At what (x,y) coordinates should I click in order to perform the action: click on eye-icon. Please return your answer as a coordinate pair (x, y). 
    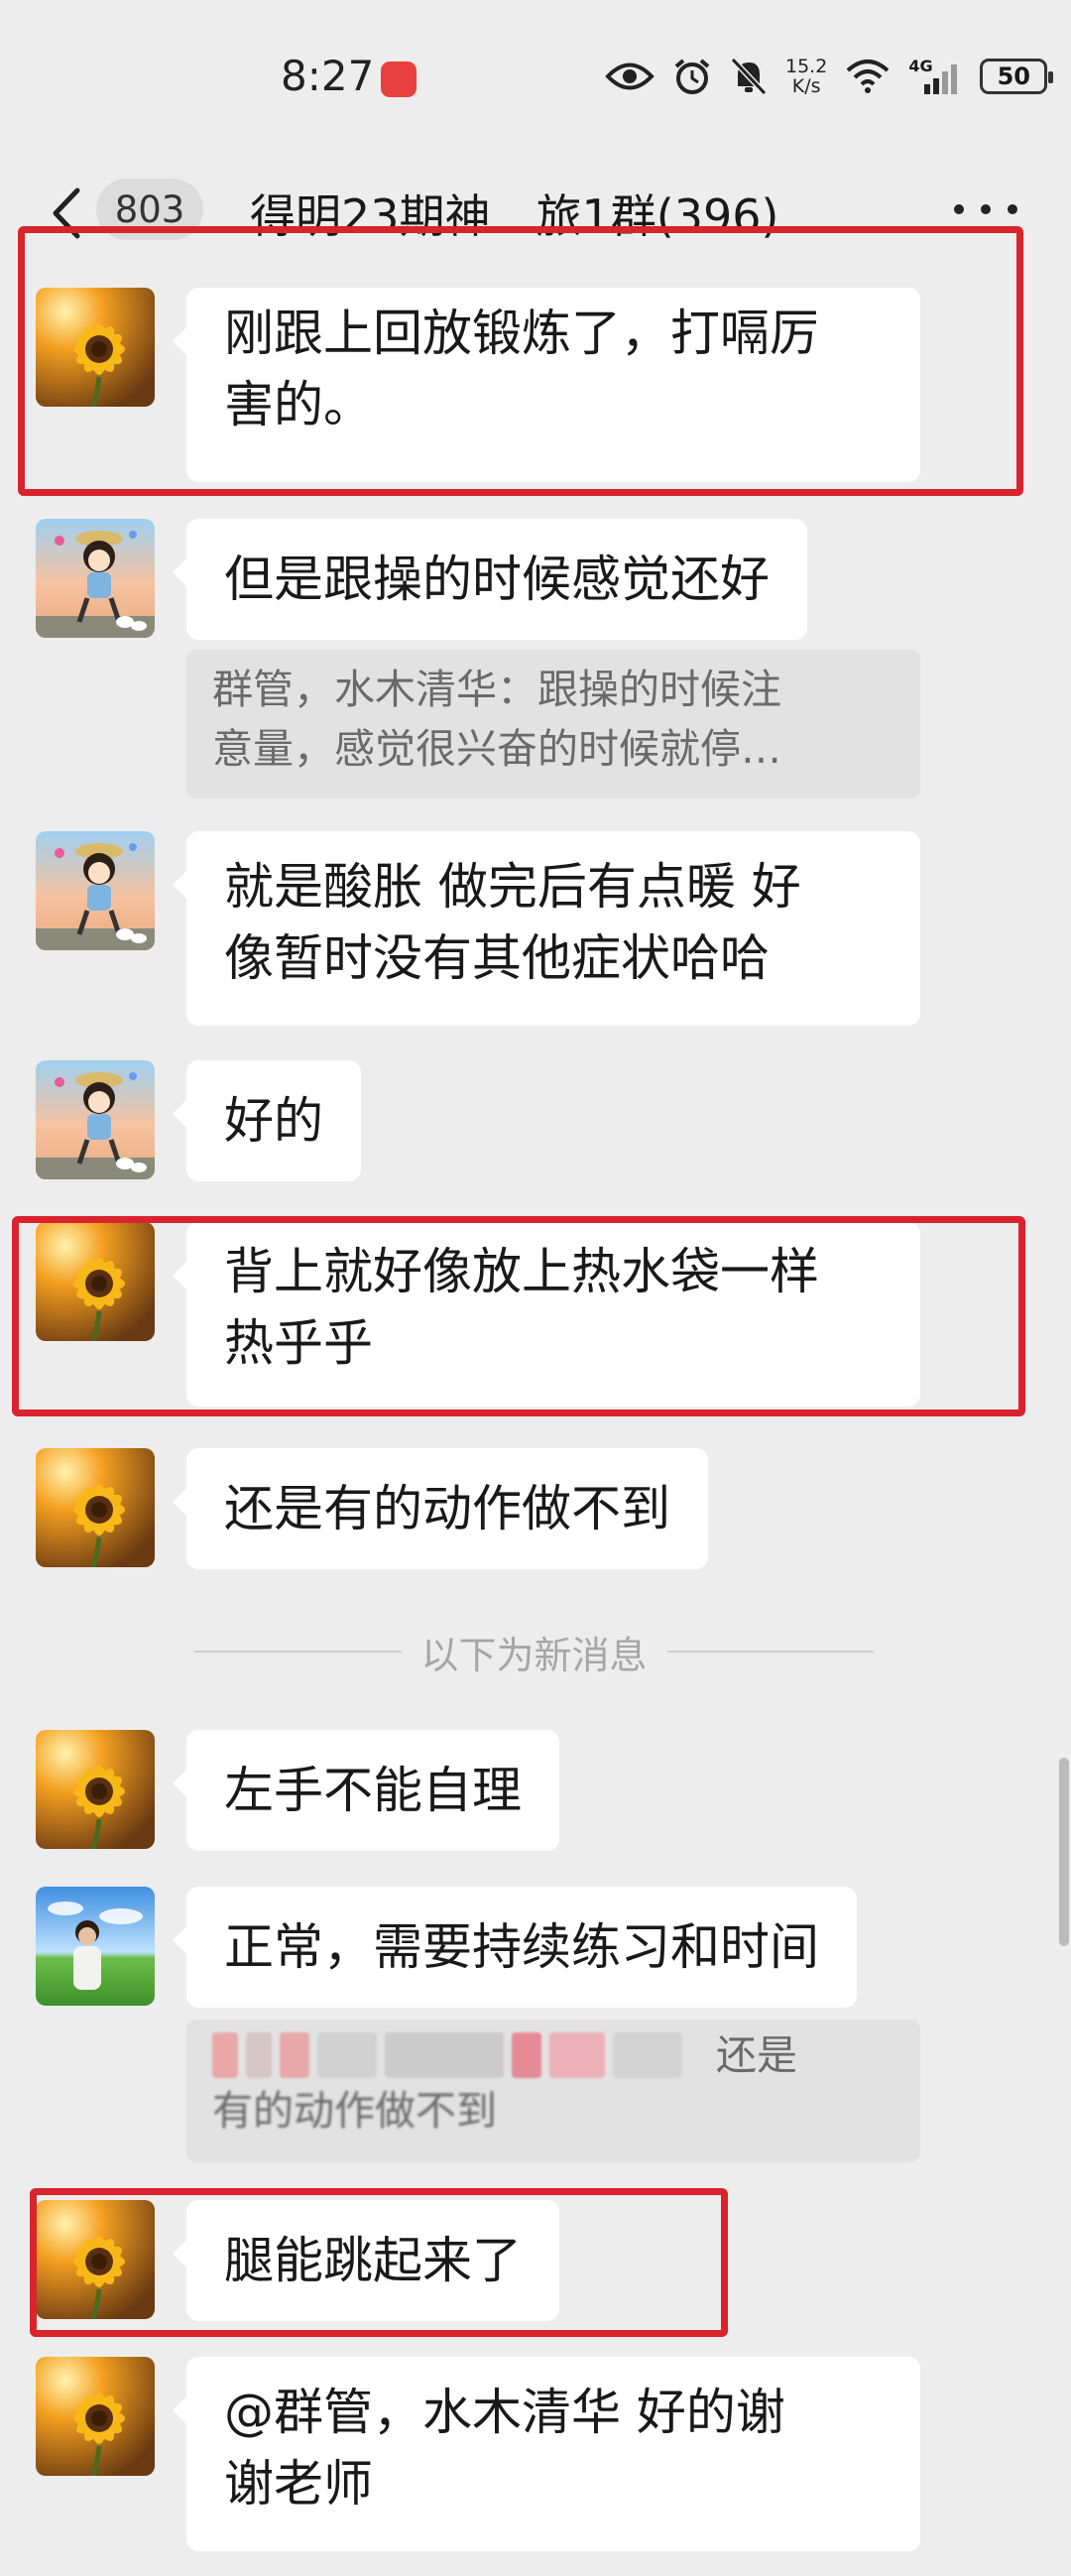
    Looking at the image, I should click on (629, 76).